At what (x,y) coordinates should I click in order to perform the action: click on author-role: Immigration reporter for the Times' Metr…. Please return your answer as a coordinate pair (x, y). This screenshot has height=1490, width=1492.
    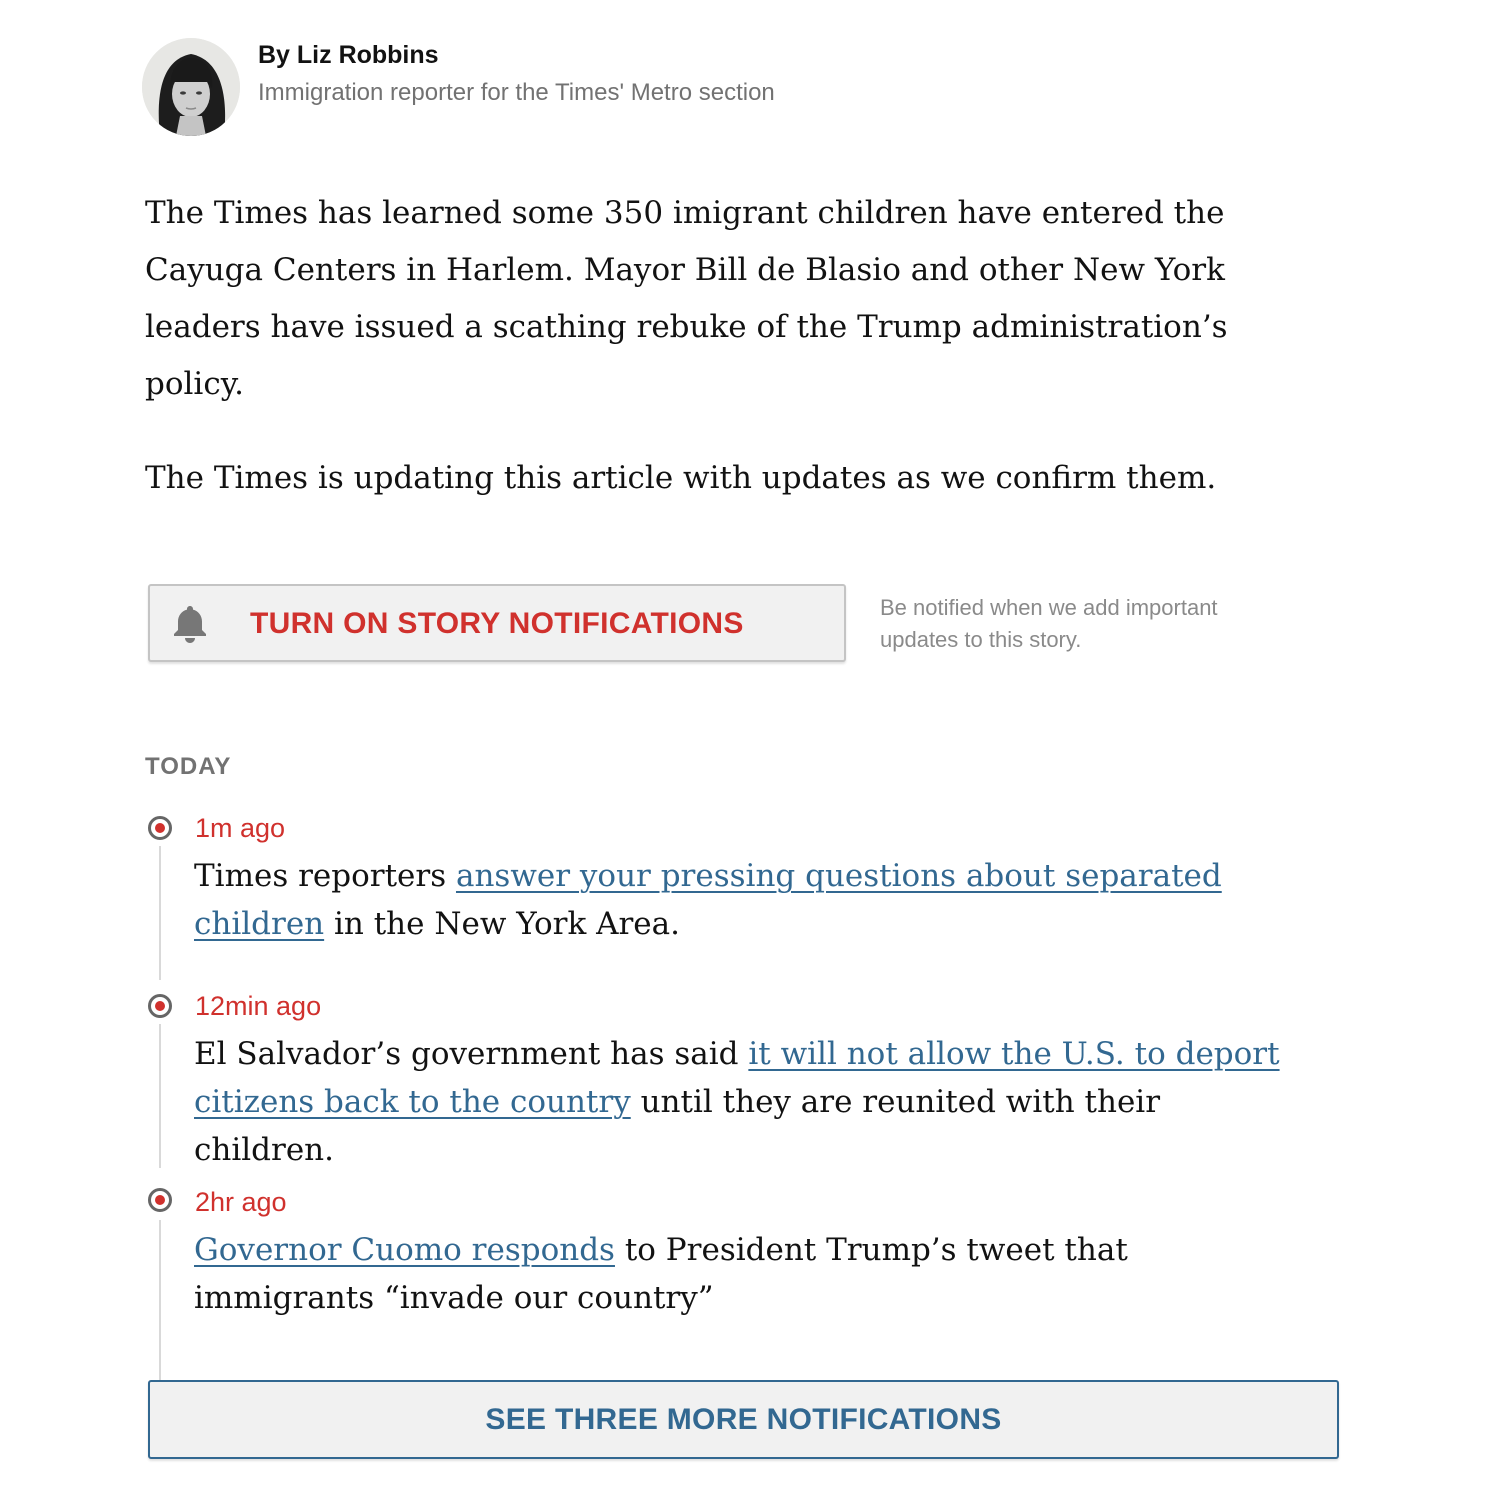
    Looking at the image, I should click on (516, 92).